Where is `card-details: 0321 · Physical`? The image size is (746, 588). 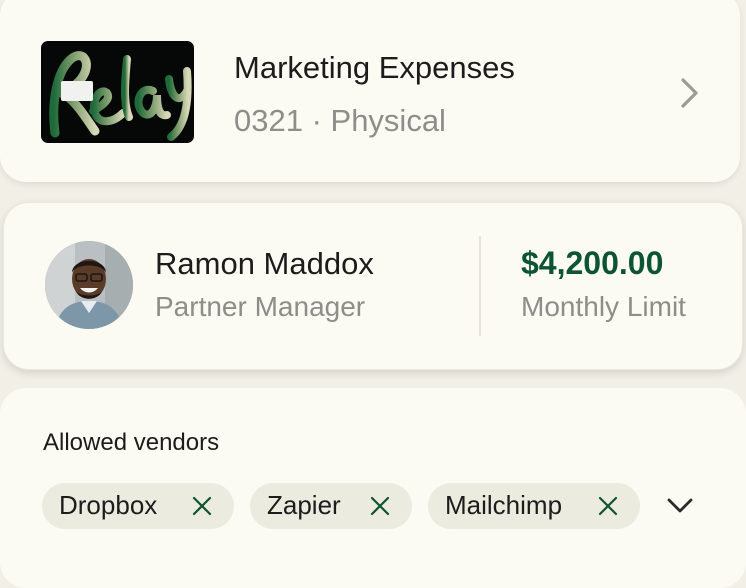
card-details: 0321 · Physical is located at coordinates (340, 120).